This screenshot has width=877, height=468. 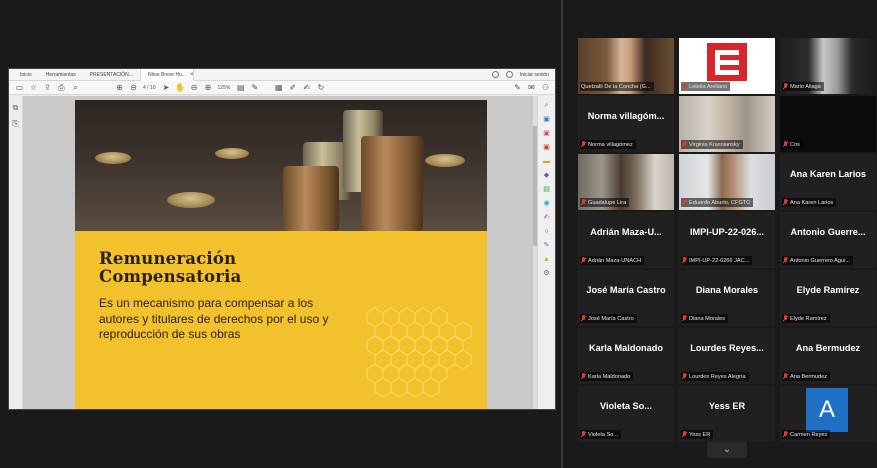 What do you see at coordinates (75, 87) in the screenshot?
I see `search-icon: ⌕` at bounding box center [75, 87].